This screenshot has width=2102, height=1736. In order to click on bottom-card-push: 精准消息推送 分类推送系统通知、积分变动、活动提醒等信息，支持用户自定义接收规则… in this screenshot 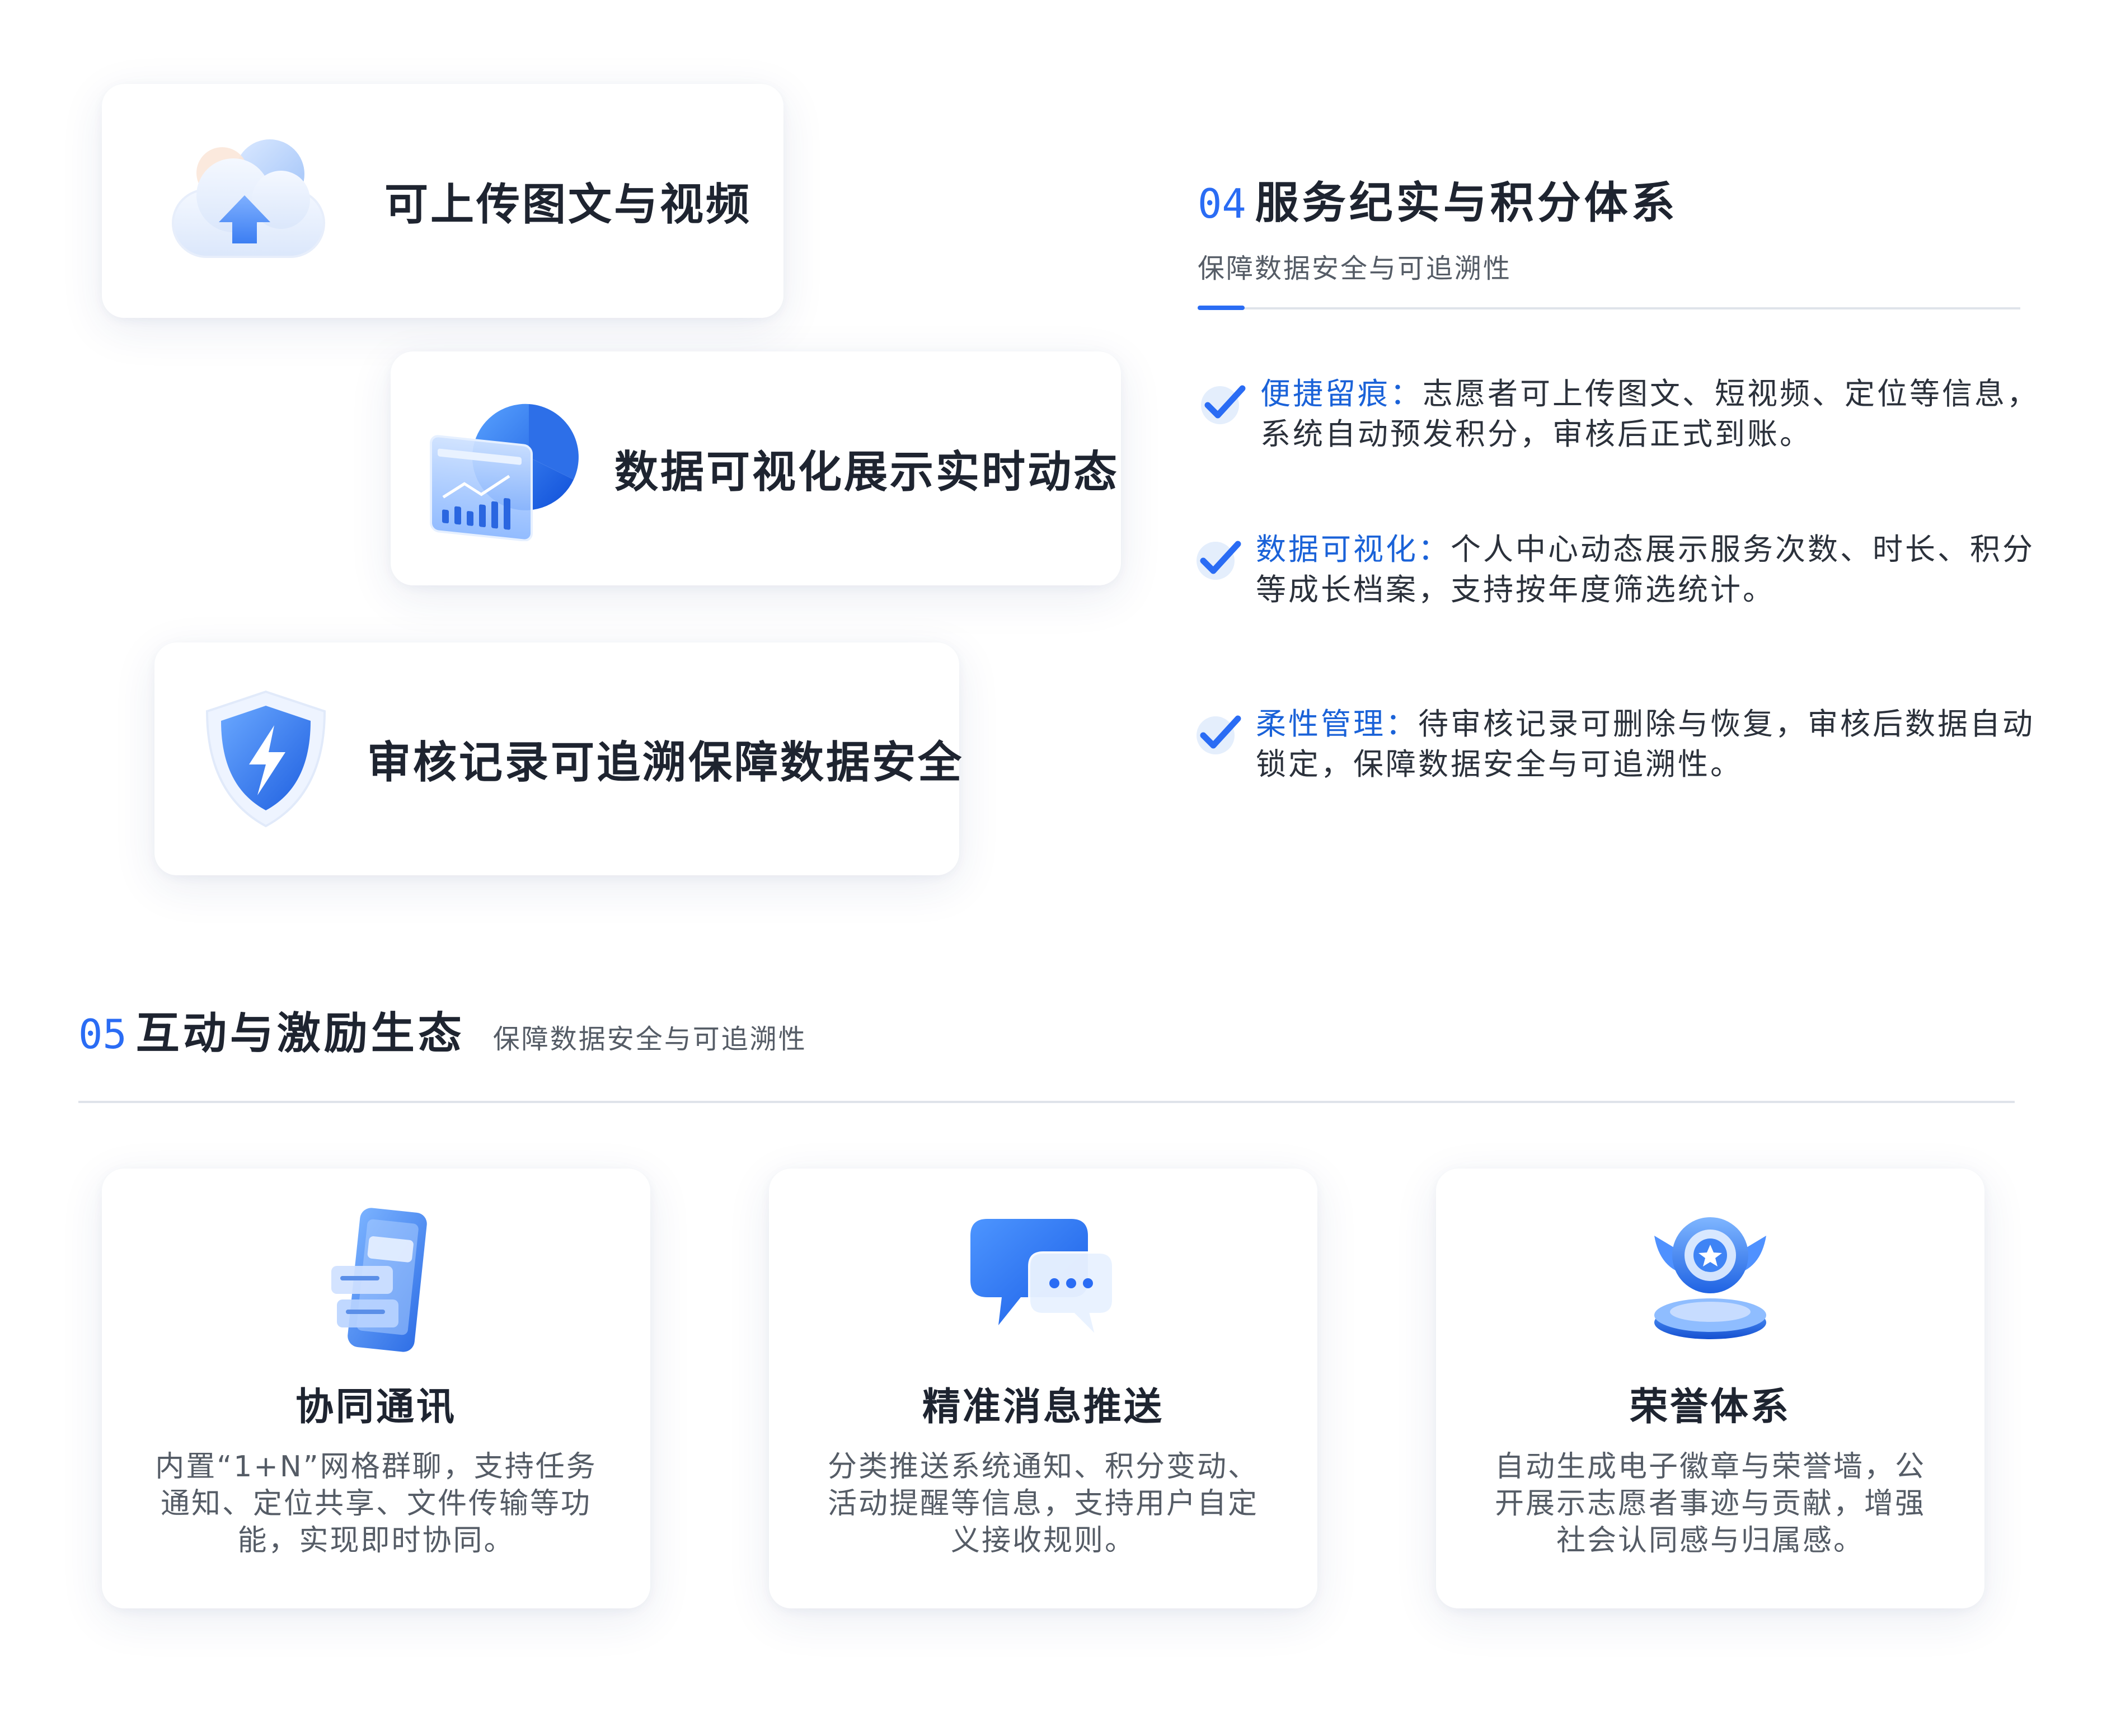, I will do `click(1043, 1388)`.